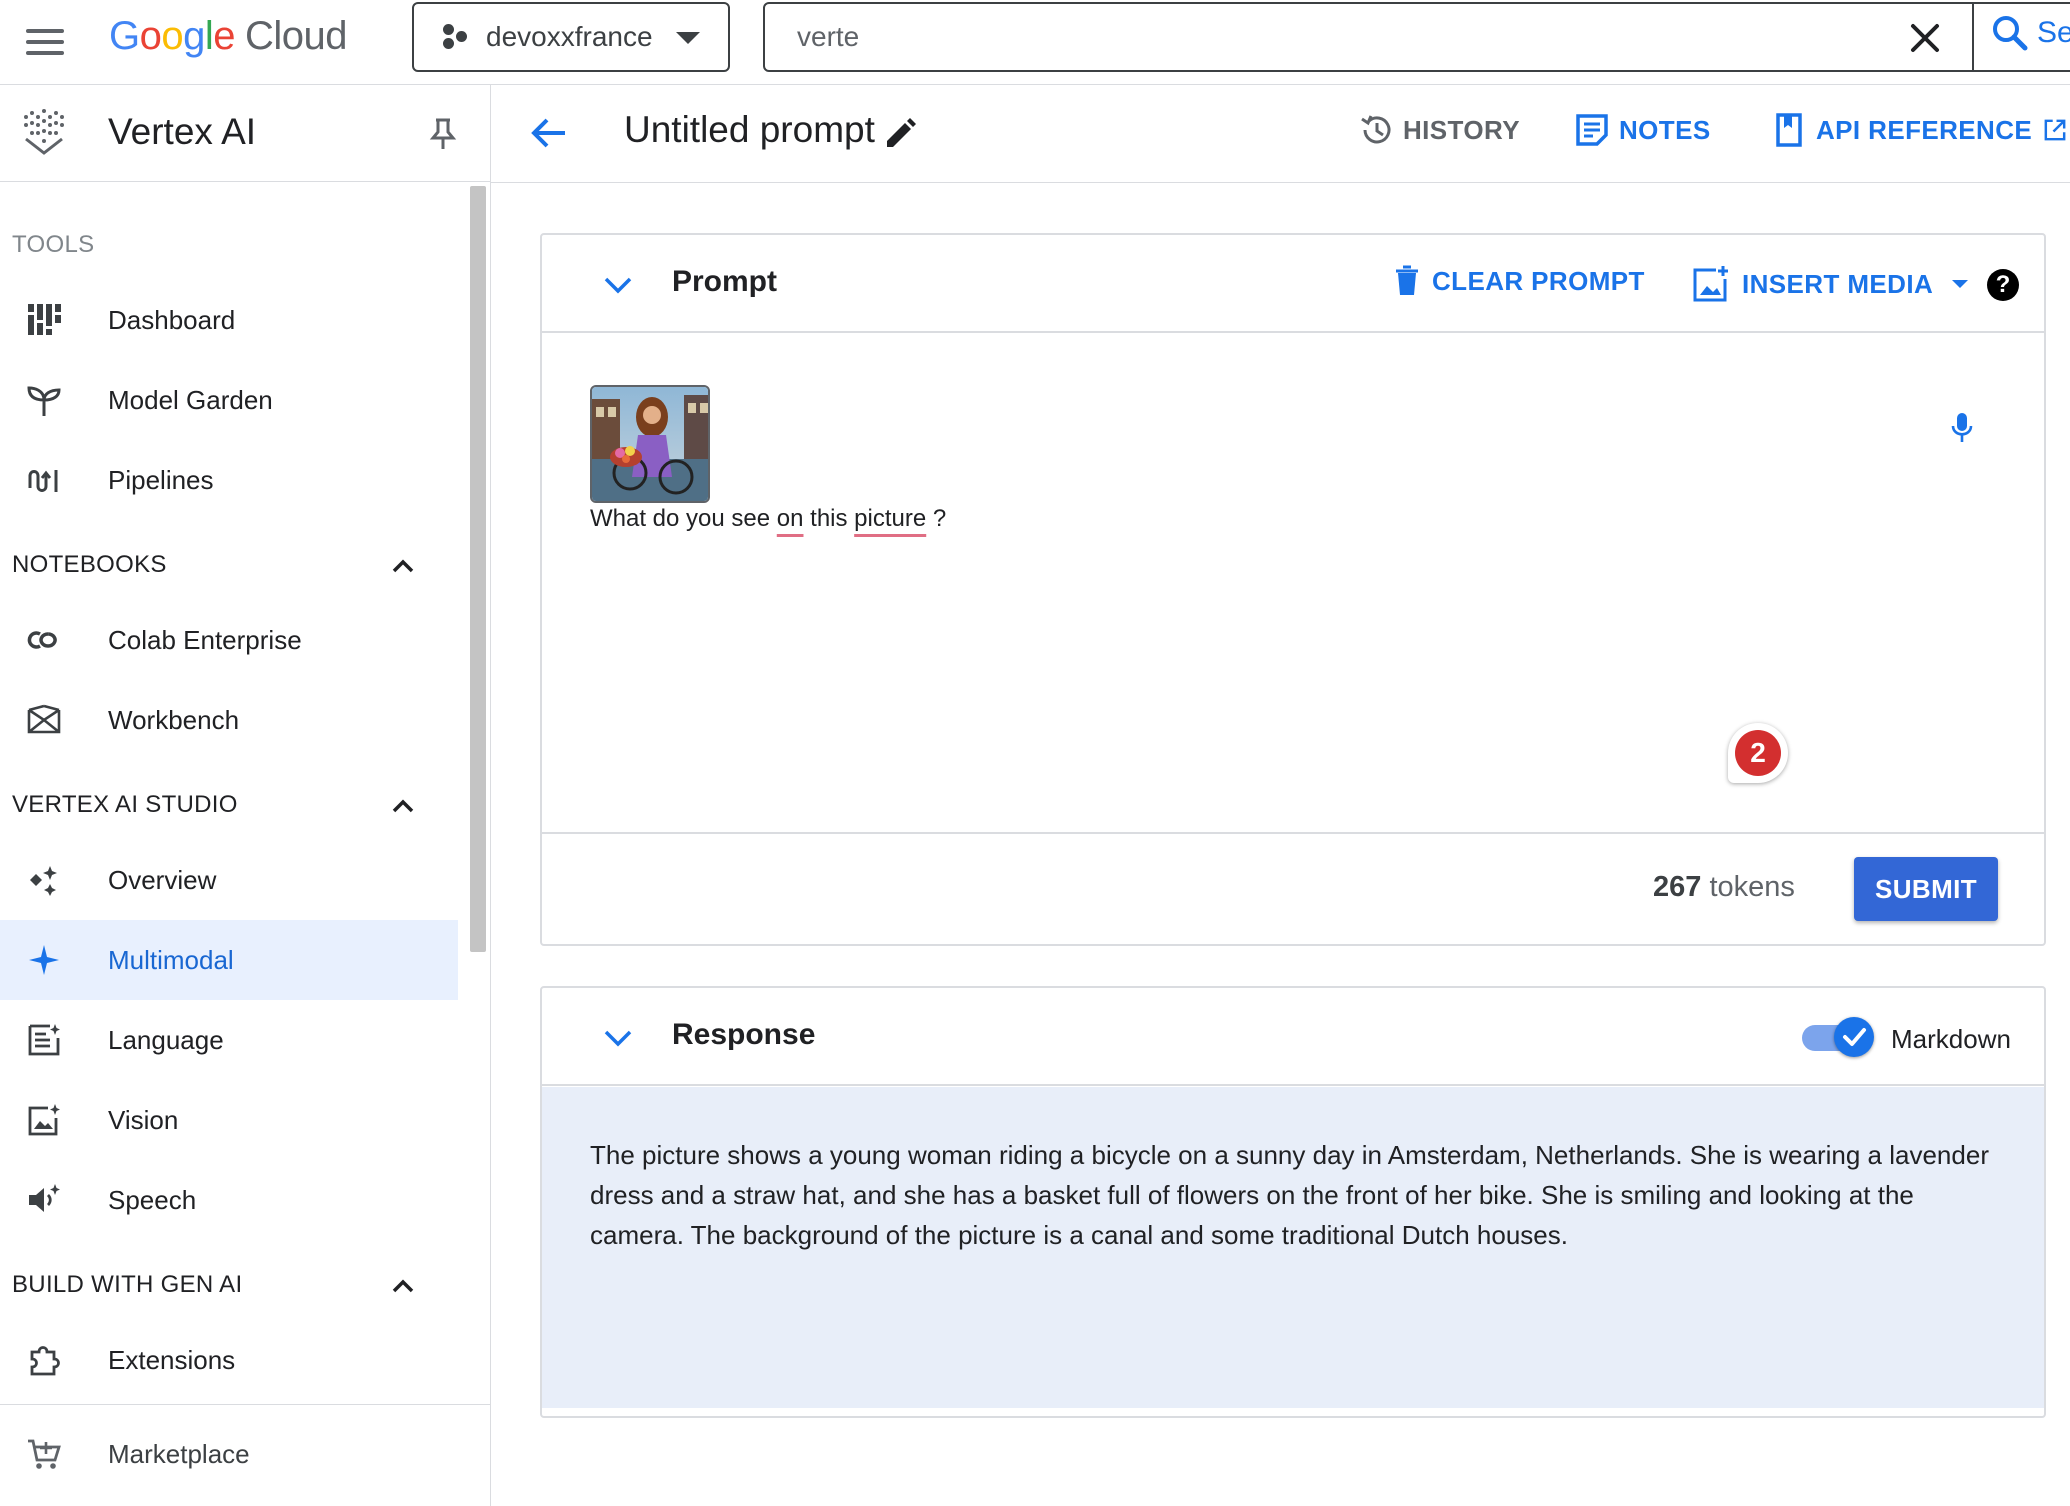 This screenshot has width=2070, height=1506. I want to click on overview-icon, so click(43, 881).